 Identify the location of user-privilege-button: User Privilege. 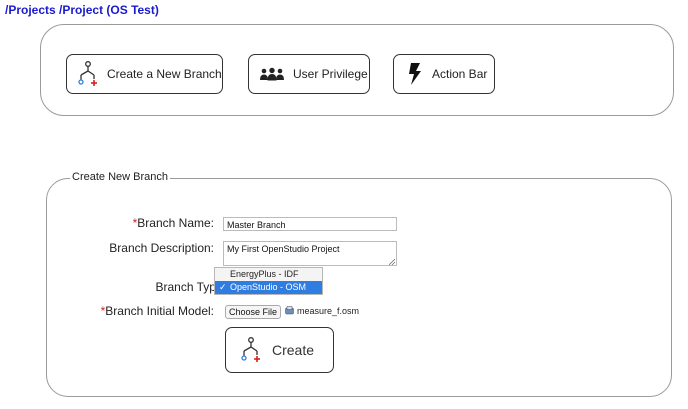
(309, 74).